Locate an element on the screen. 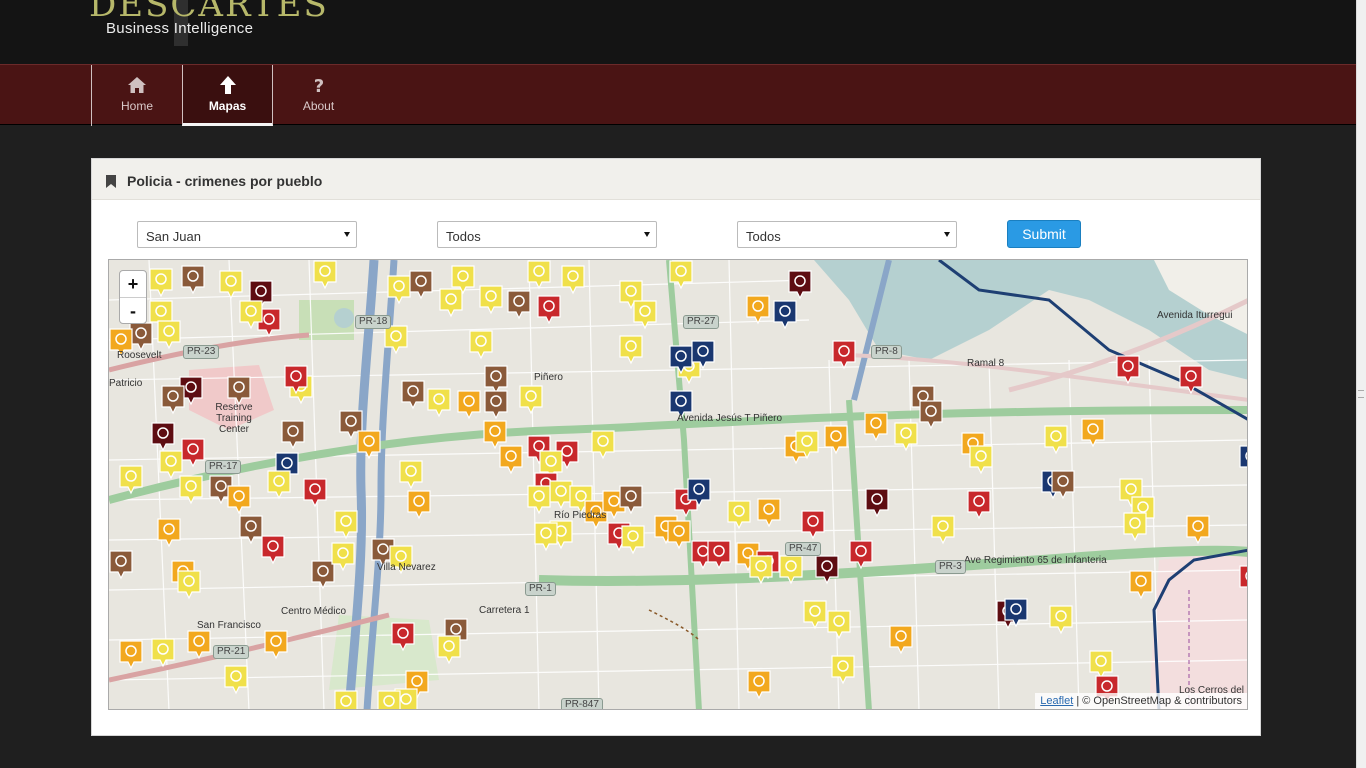  zoom-out-button: - is located at coordinates (133, 310).